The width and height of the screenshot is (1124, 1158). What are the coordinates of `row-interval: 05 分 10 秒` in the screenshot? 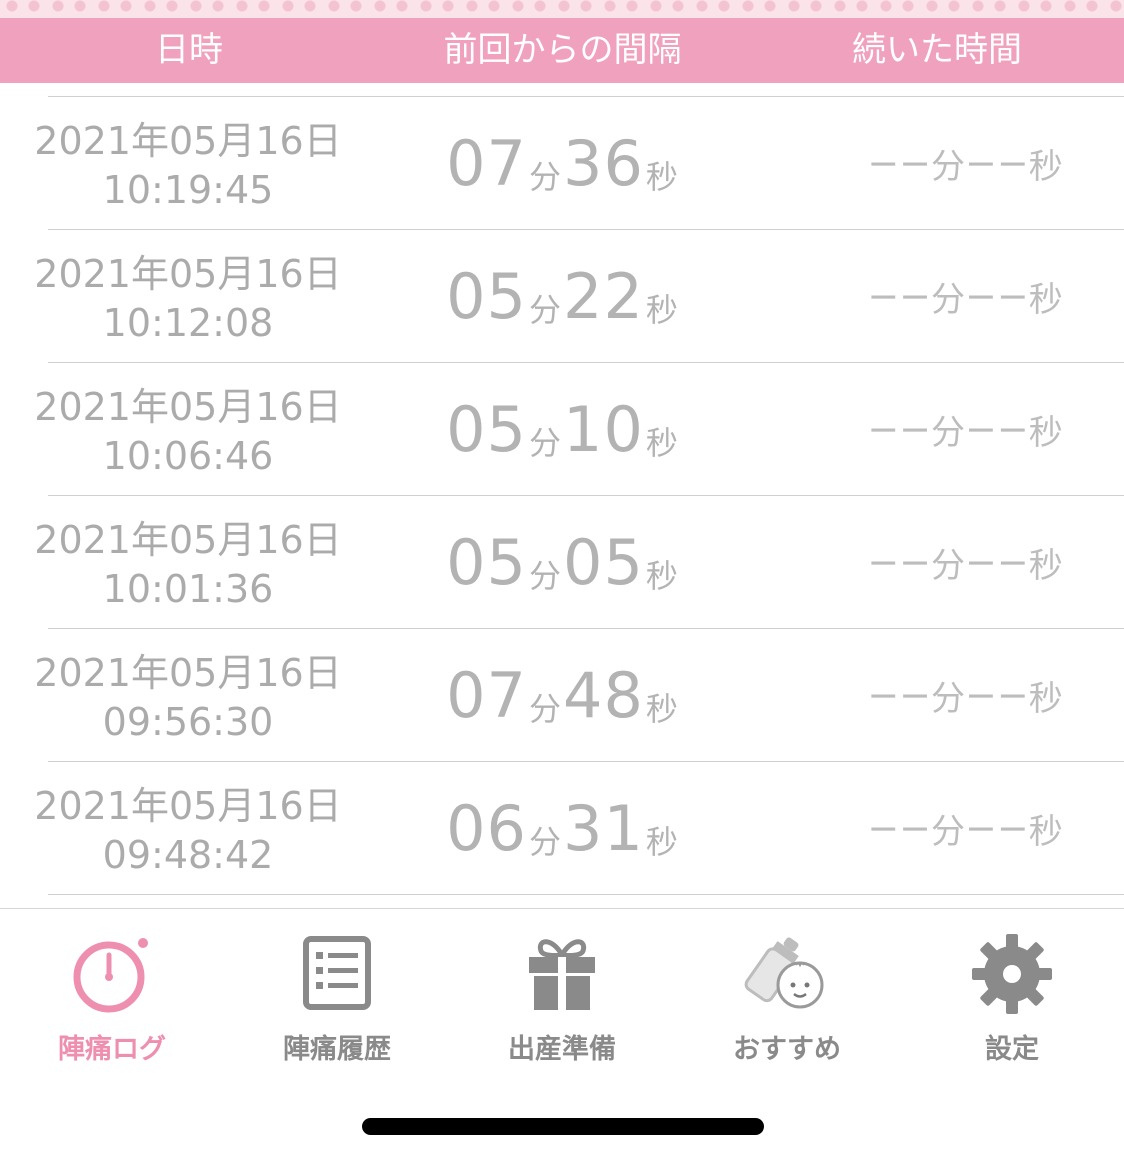 It's located at (563, 429).